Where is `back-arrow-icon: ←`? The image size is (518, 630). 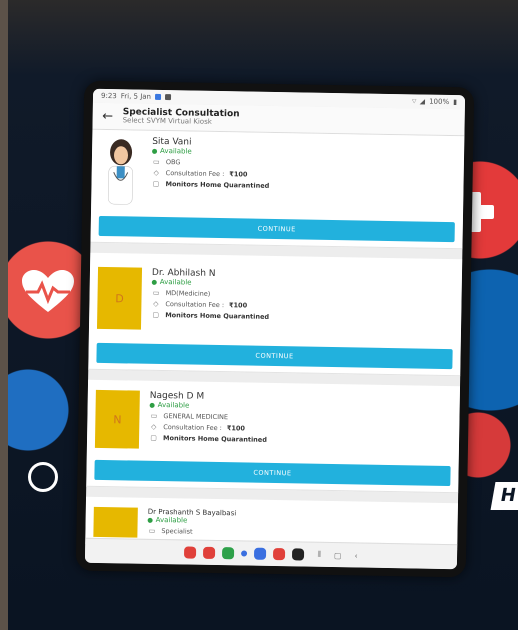 back-arrow-icon: ← is located at coordinates (108, 115).